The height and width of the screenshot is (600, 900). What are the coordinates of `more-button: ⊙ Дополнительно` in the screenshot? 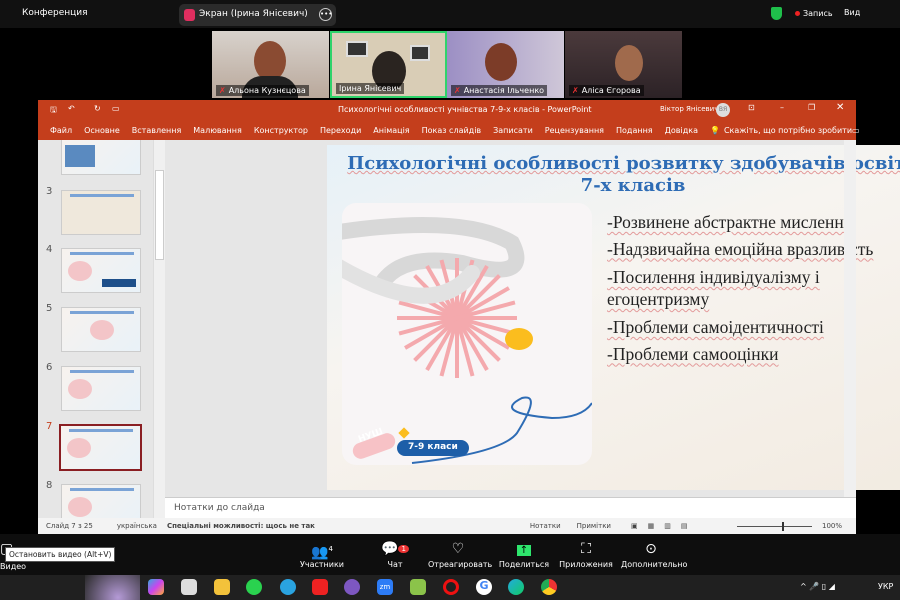 It's located at (654, 554).